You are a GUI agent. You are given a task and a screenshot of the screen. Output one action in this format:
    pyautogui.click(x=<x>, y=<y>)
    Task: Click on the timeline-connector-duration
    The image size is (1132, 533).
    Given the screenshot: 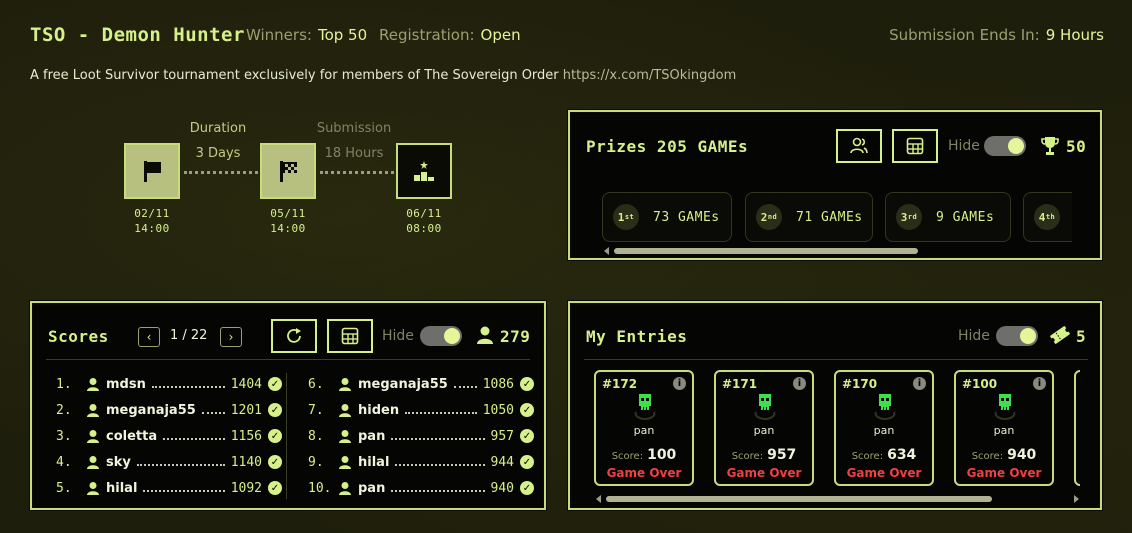 What is the action you would take?
    pyautogui.click(x=221, y=172)
    